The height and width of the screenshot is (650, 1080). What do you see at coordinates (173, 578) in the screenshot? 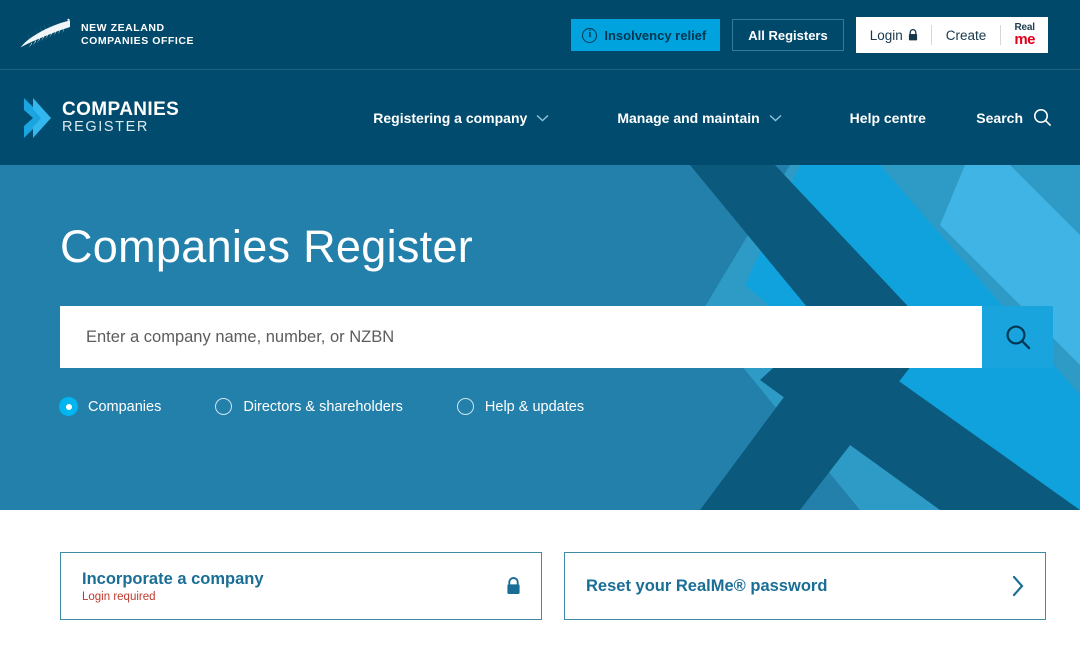
I see `card-title: Incorporate a company` at bounding box center [173, 578].